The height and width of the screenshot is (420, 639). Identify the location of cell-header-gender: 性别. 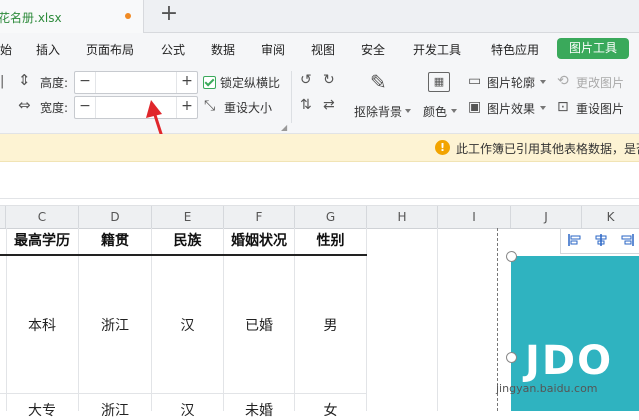
(330, 241).